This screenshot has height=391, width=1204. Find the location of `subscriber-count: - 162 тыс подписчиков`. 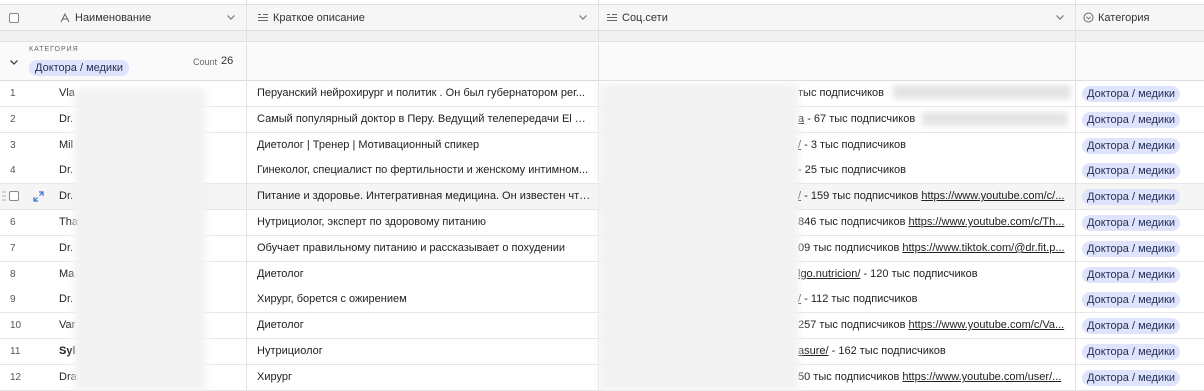

subscriber-count: - 162 тыс подписчиков is located at coordinates (888, 351).